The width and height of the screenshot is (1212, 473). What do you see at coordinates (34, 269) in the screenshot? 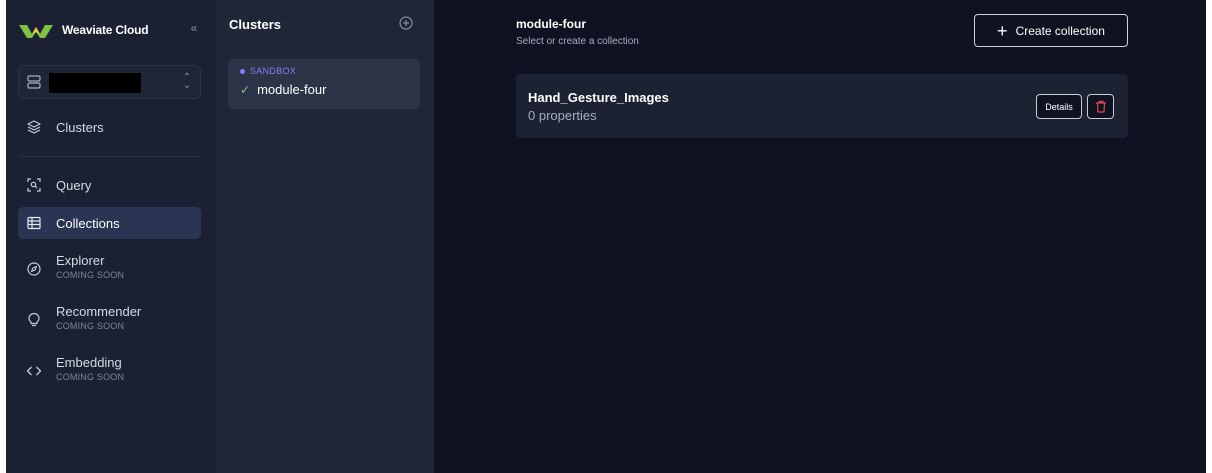
I see `compass-icon` at bounding box center [34, 269].